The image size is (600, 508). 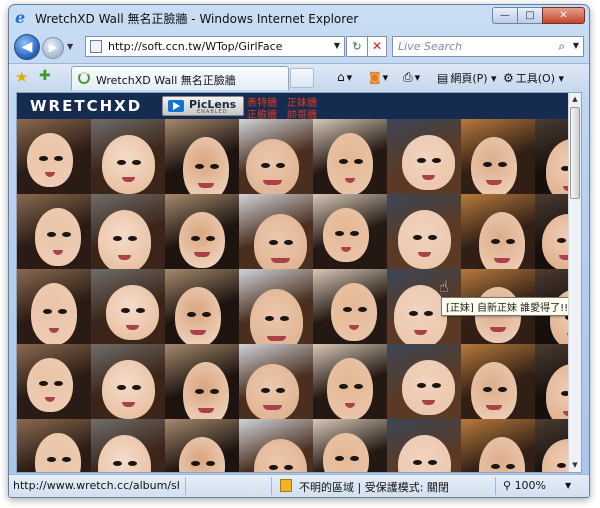 What do you see at coordinates (21, 77) in the screenshot?
I see `favorites-star-icon: ★` at bounding box center [21, 77].